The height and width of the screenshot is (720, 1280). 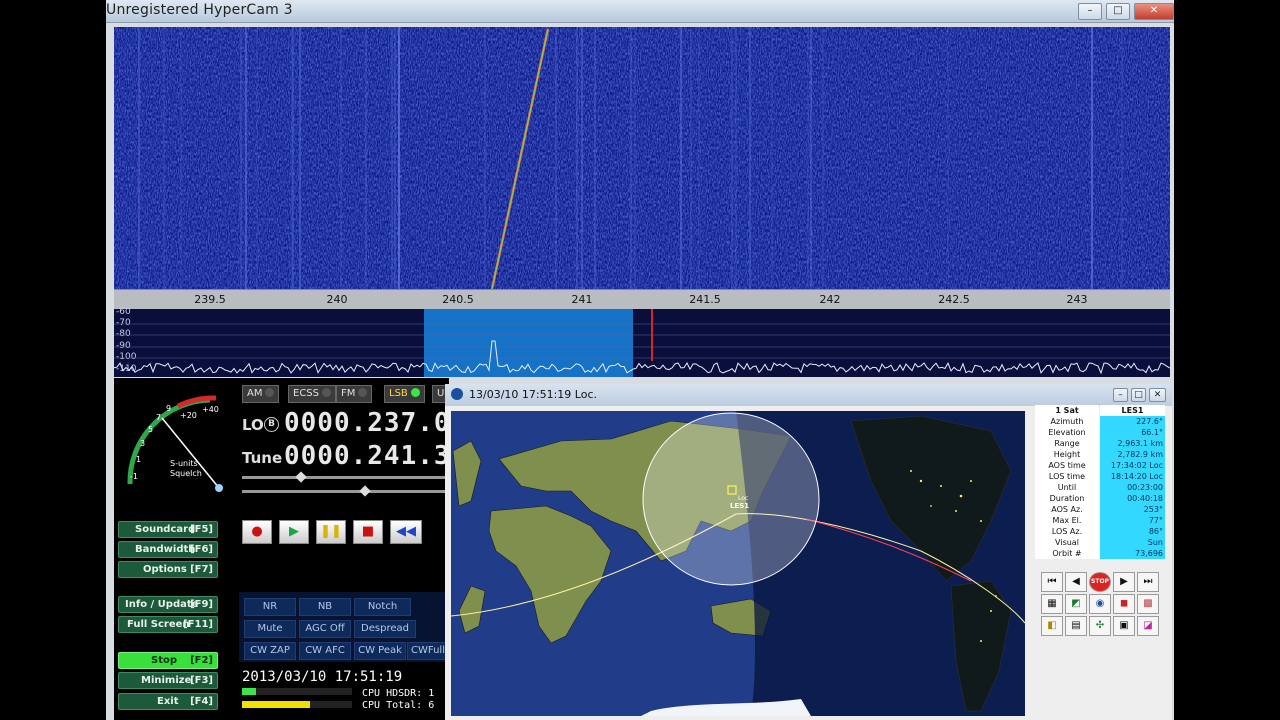 I want to click on exit-button: Exit [F4], so click(x=168, y=701).